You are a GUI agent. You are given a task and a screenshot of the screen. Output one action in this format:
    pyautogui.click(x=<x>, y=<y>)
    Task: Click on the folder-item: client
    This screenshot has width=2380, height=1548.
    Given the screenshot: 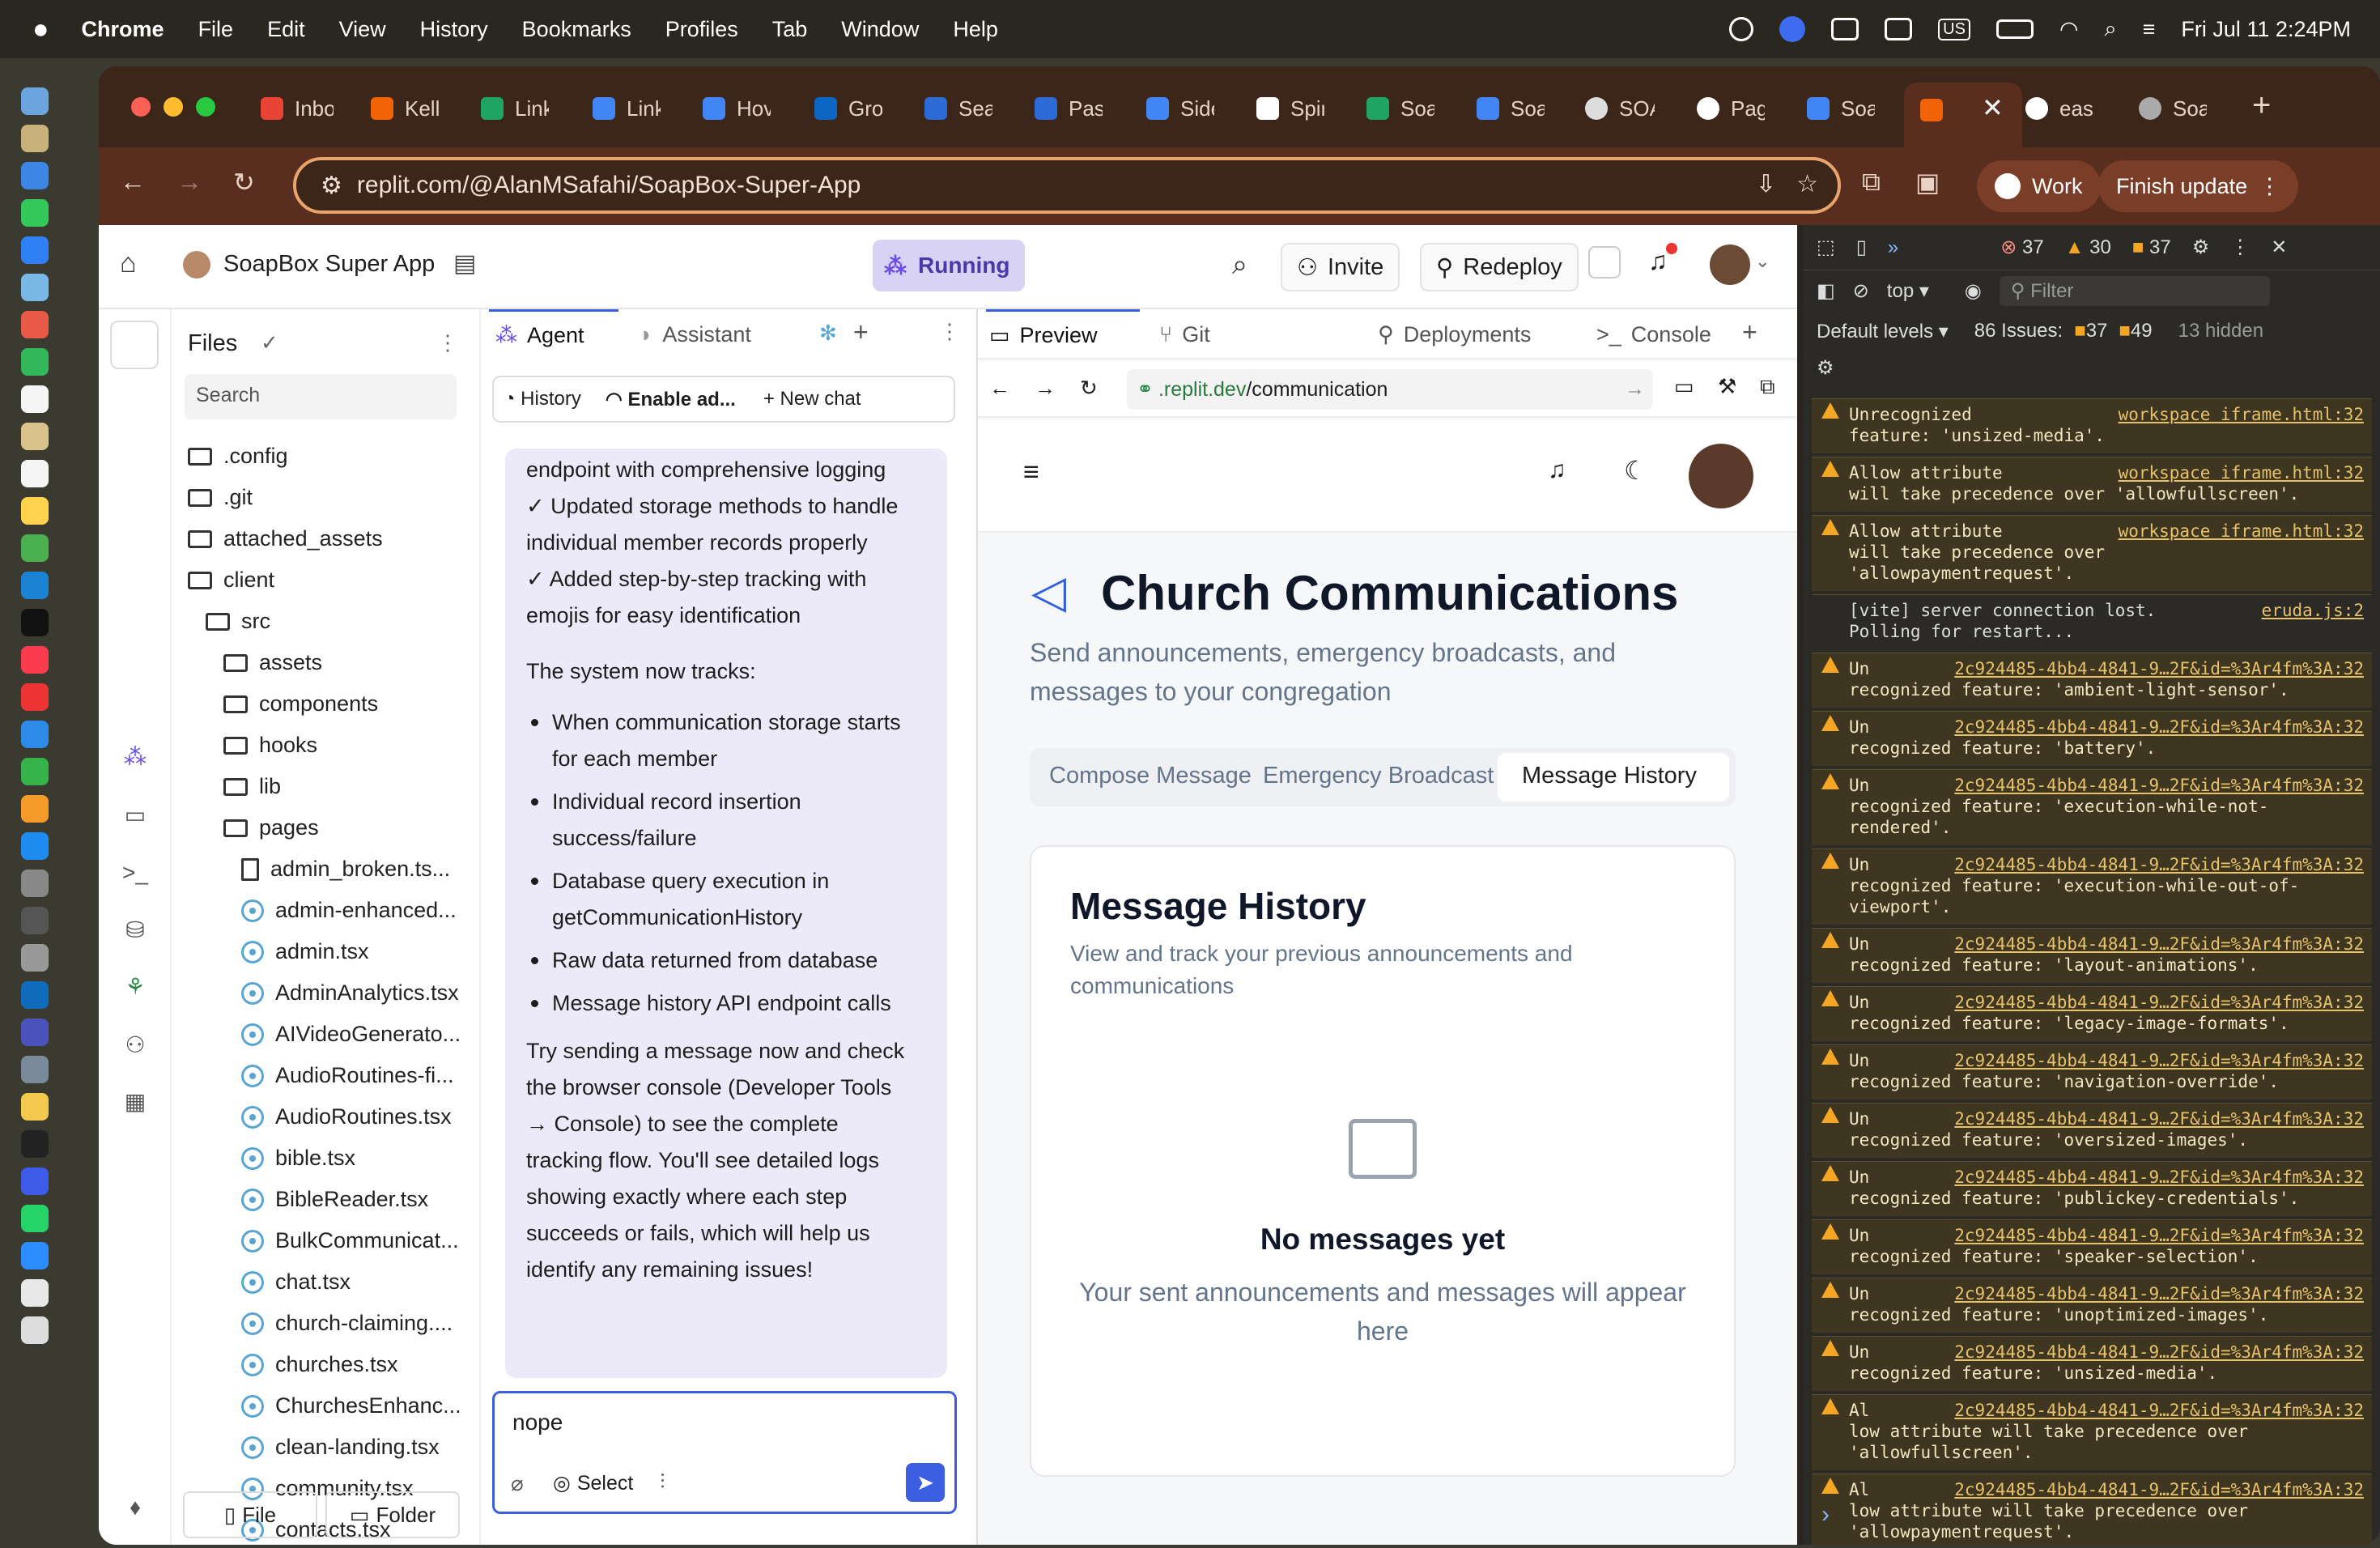 What is the action you would take?
    pyautogui.click(x=326, y=580)
    